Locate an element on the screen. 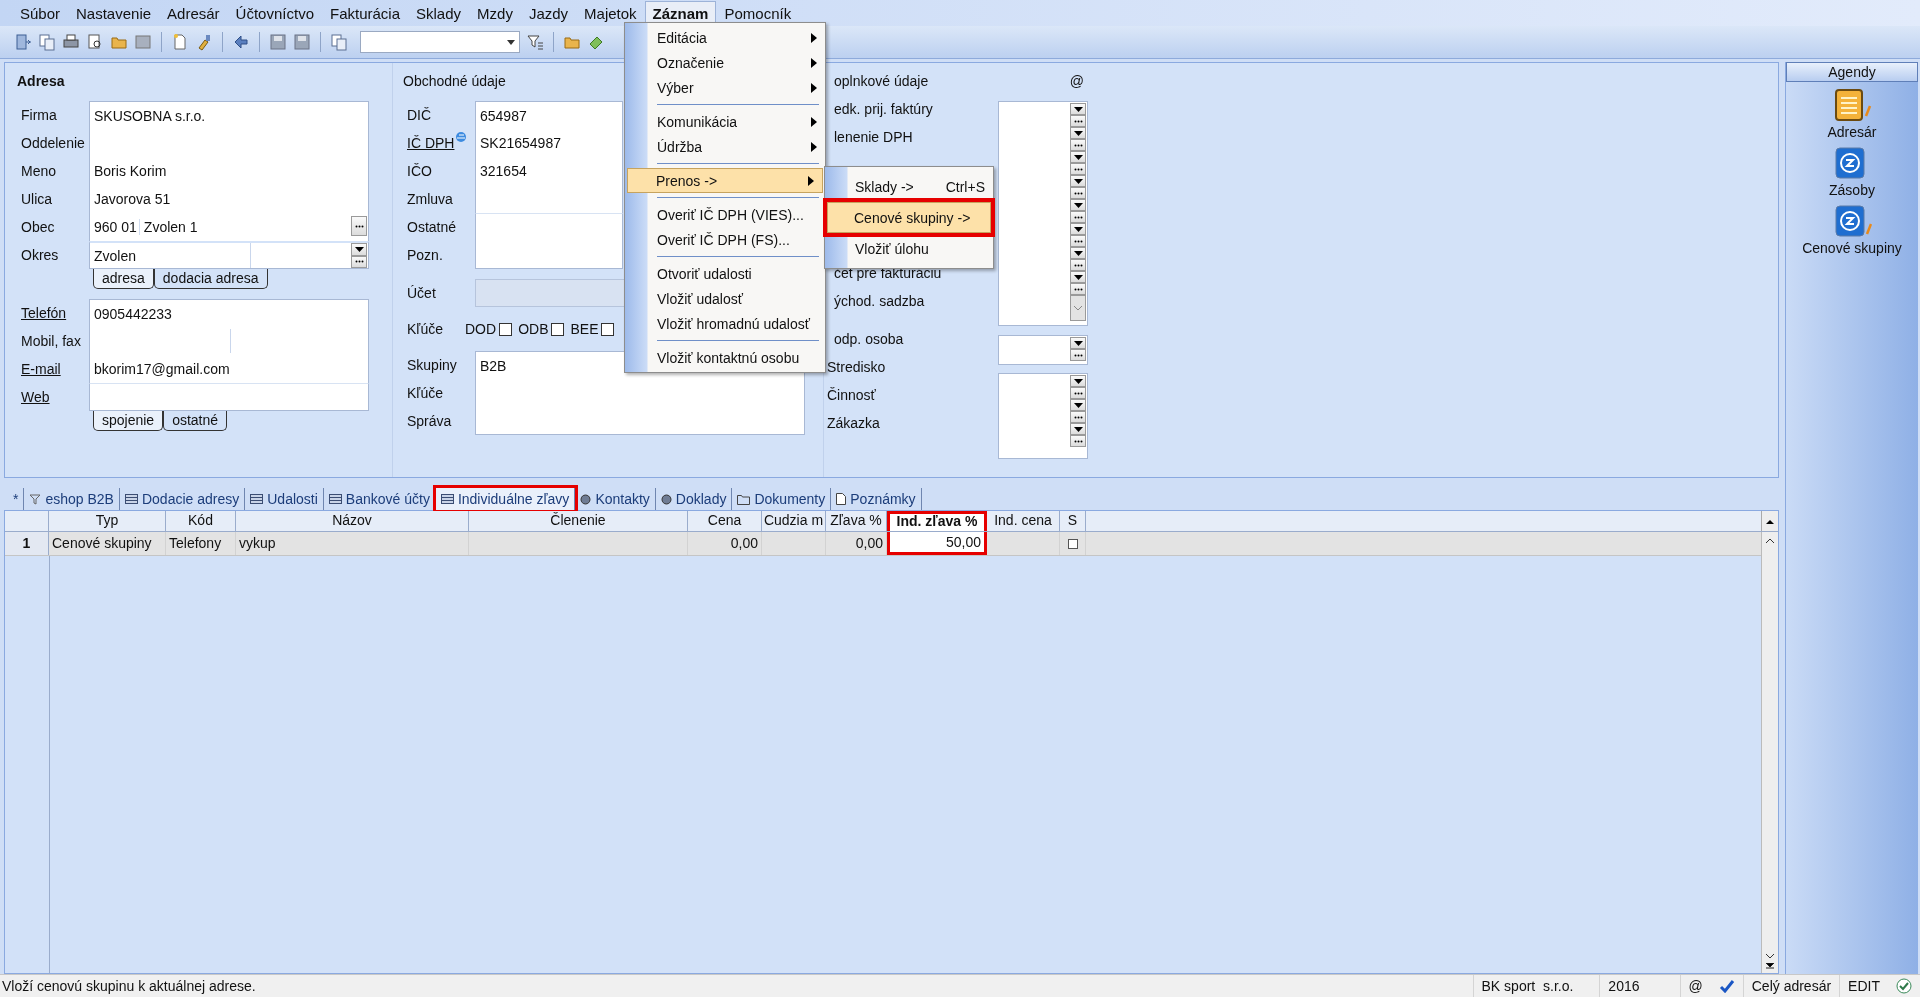  field-value: Javorova 51 is located at coordinates (132, 199).